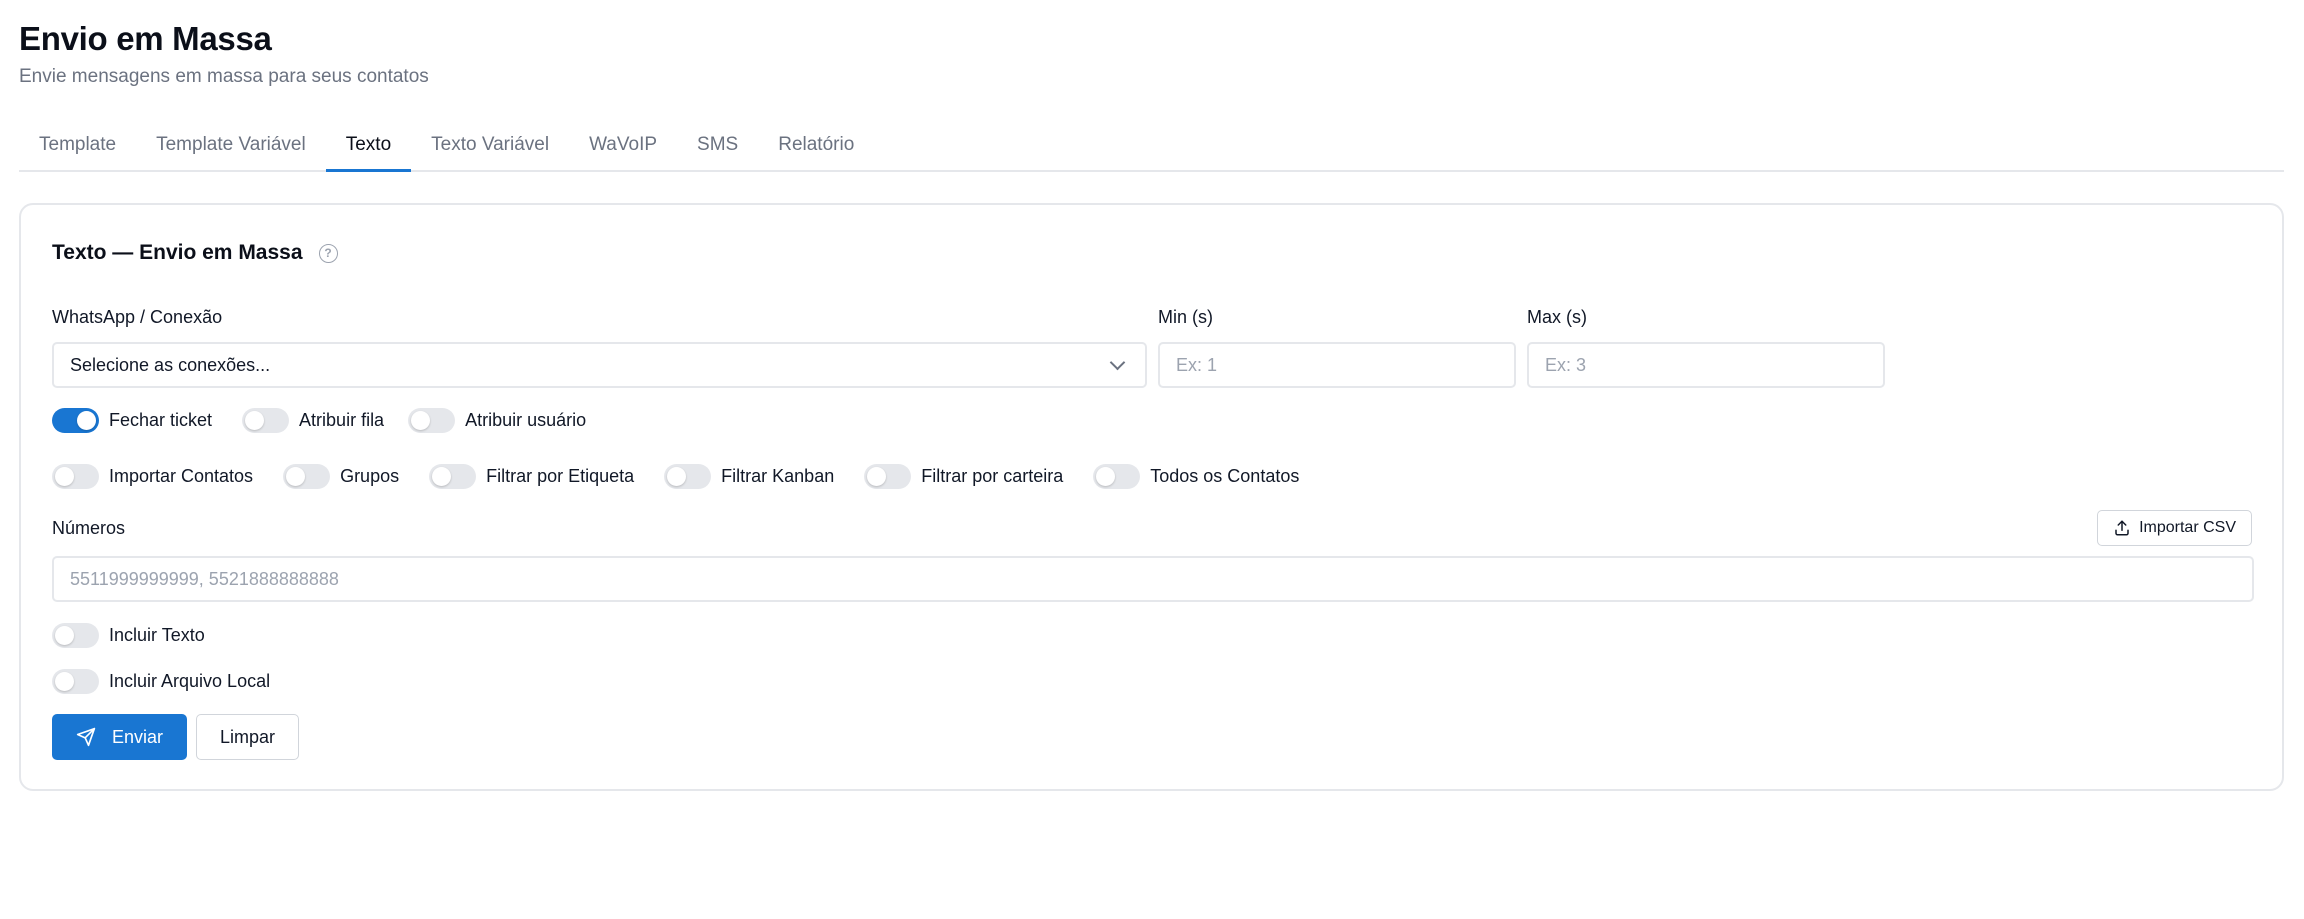 Image resolution: width=2304 pixels, height=919 pixels. I want to click on import-csv-button: Importar CSV, so click(2174, 528).